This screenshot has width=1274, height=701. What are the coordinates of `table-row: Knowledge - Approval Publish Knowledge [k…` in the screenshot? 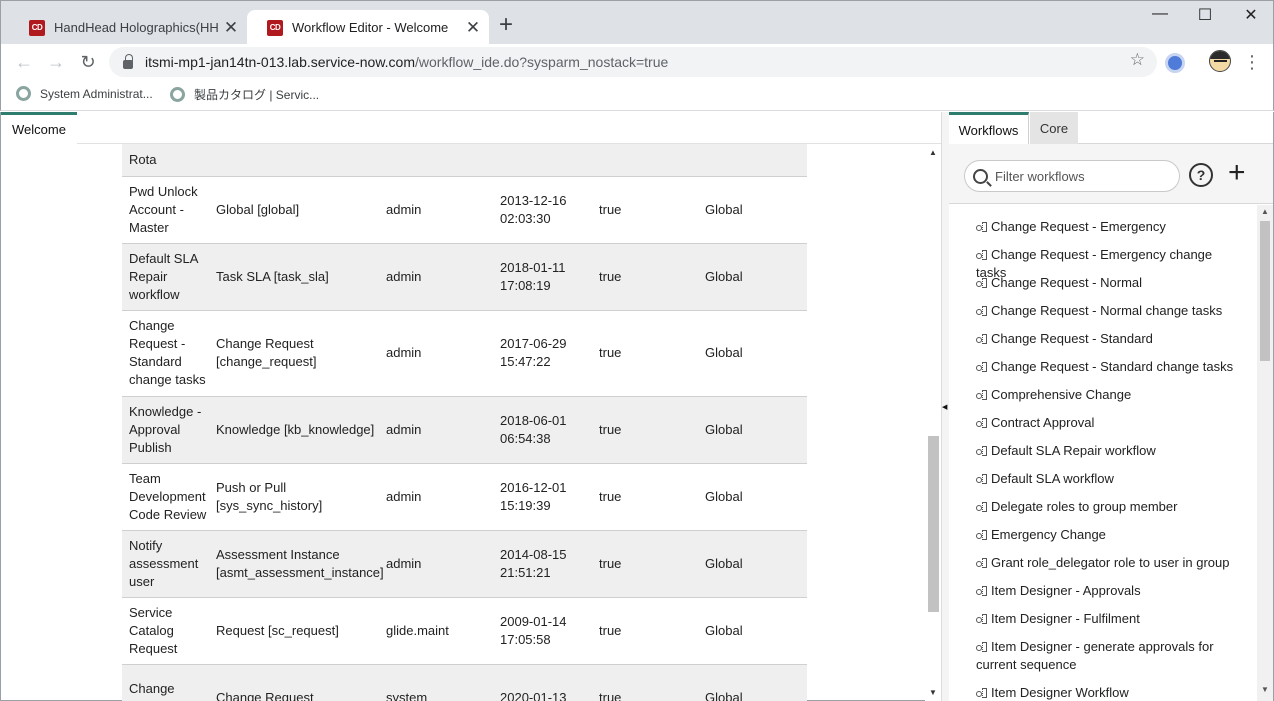 It's located at (464, 430).